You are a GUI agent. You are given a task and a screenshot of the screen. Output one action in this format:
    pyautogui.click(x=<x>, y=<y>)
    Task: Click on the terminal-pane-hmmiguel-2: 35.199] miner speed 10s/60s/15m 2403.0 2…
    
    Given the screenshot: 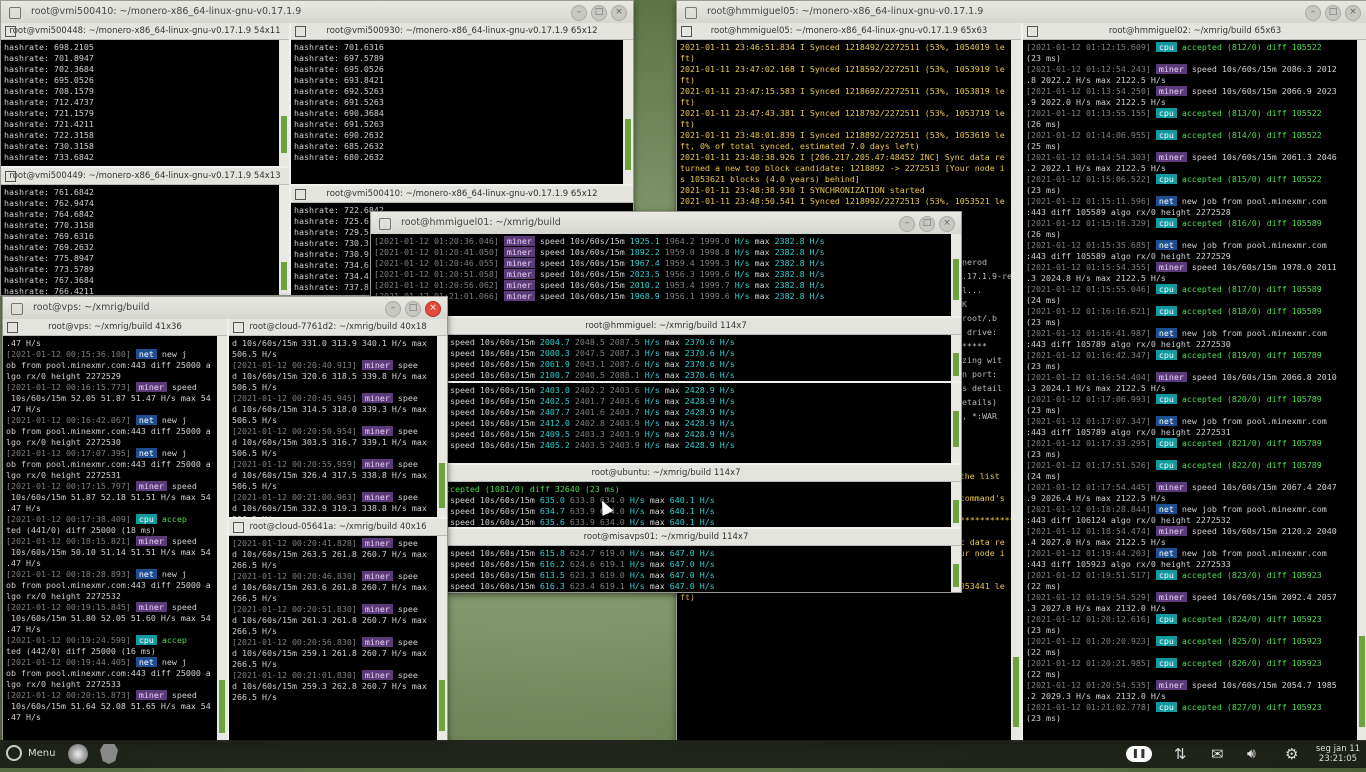 What is the action you would take?
    pyautogui.click(x=666, y=423)
    